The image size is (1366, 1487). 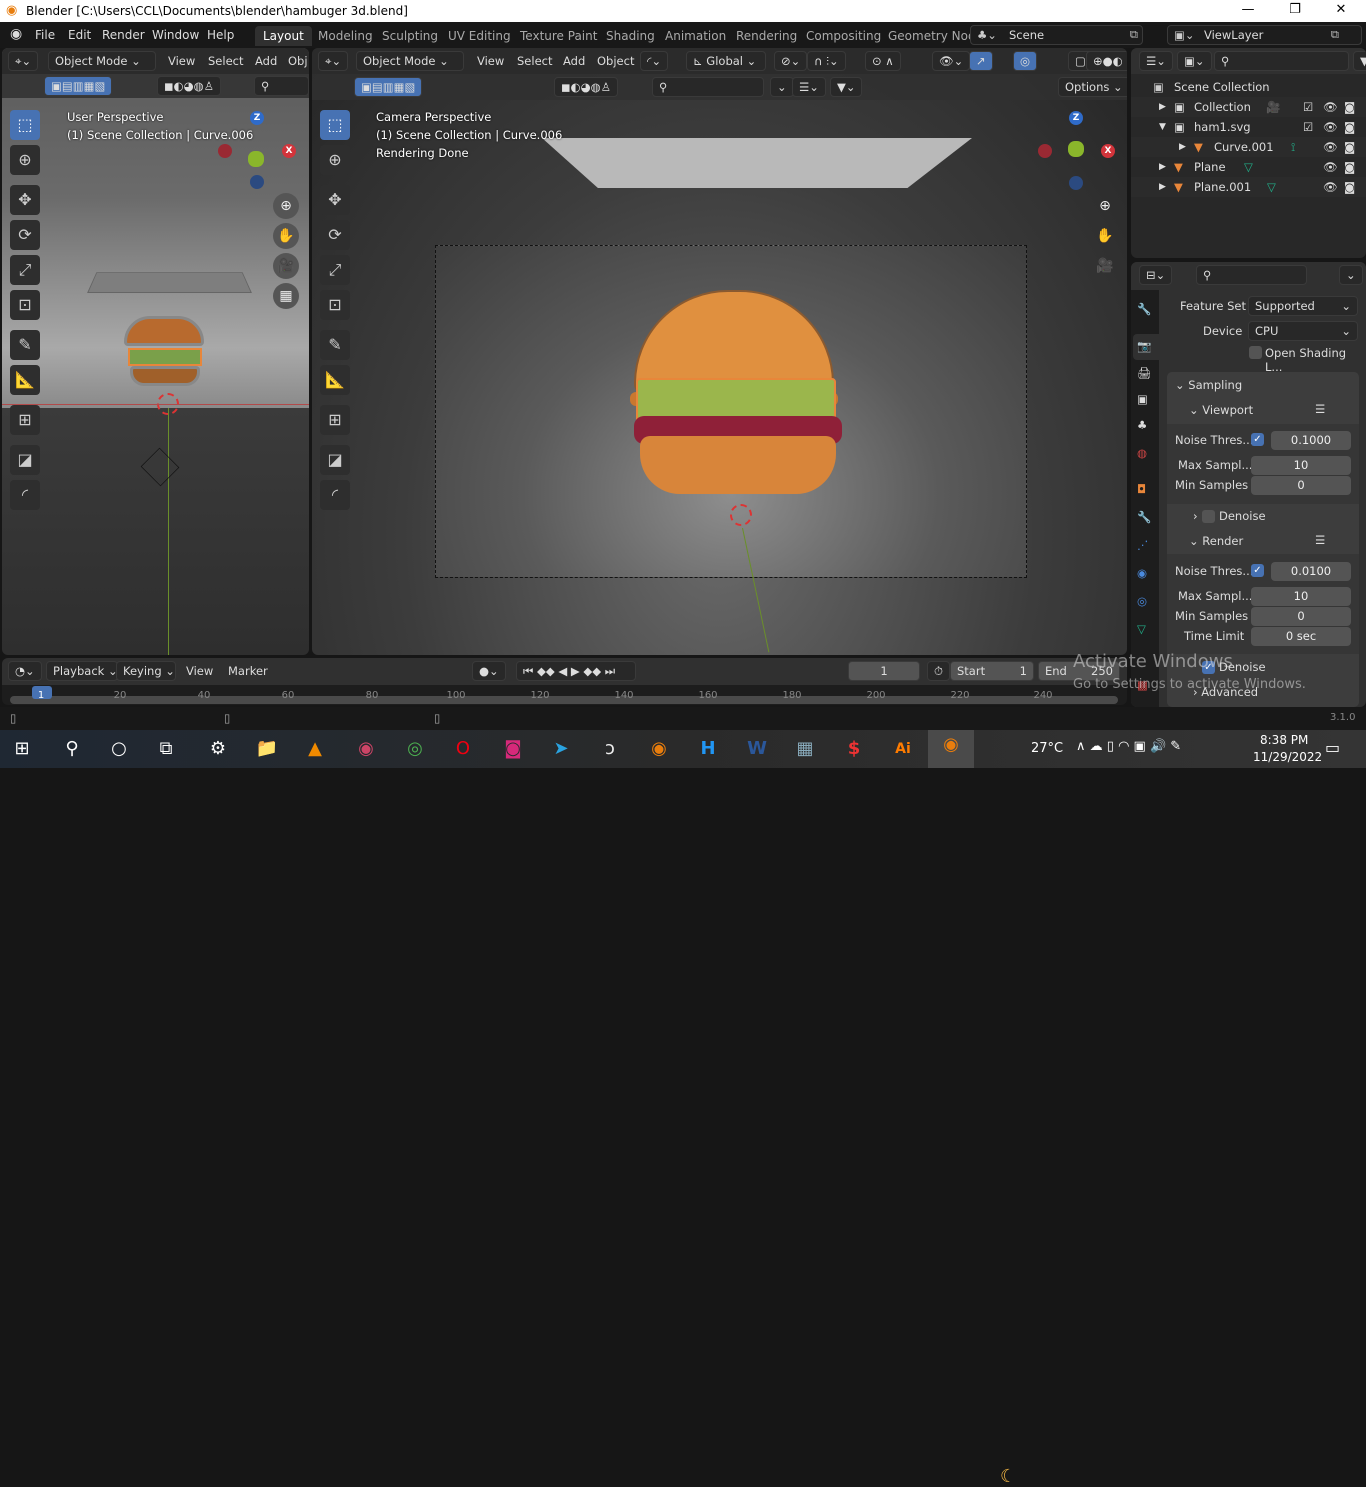 What do you see at coordinates (248, 671) in the screenshot?
I see `menu-marker: Marker` at bounding box center [248, 671].